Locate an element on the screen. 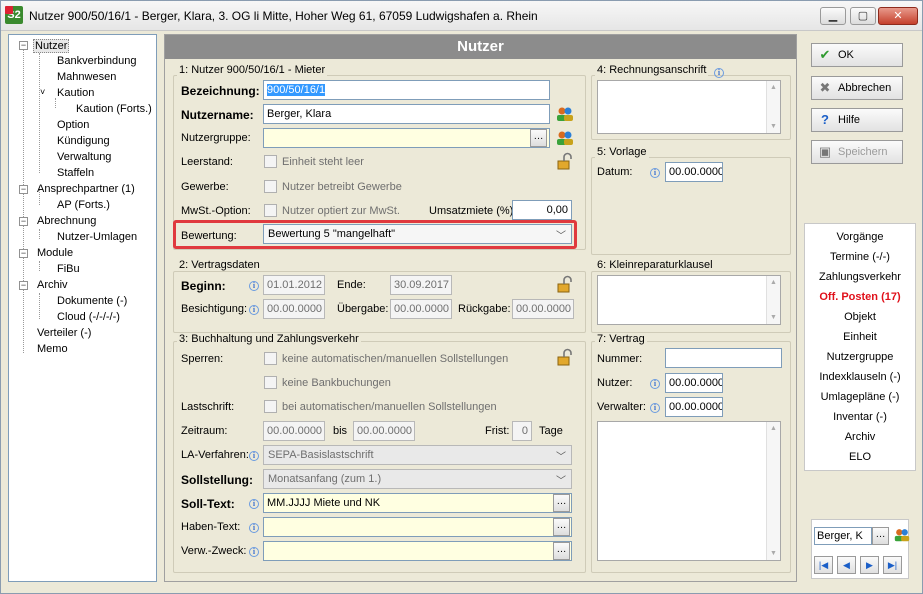 The height and width of the screenshot is (594, 923). nav-zahlungsverkehr: Zahlungsverkehr is located at coordinates (860, 277).